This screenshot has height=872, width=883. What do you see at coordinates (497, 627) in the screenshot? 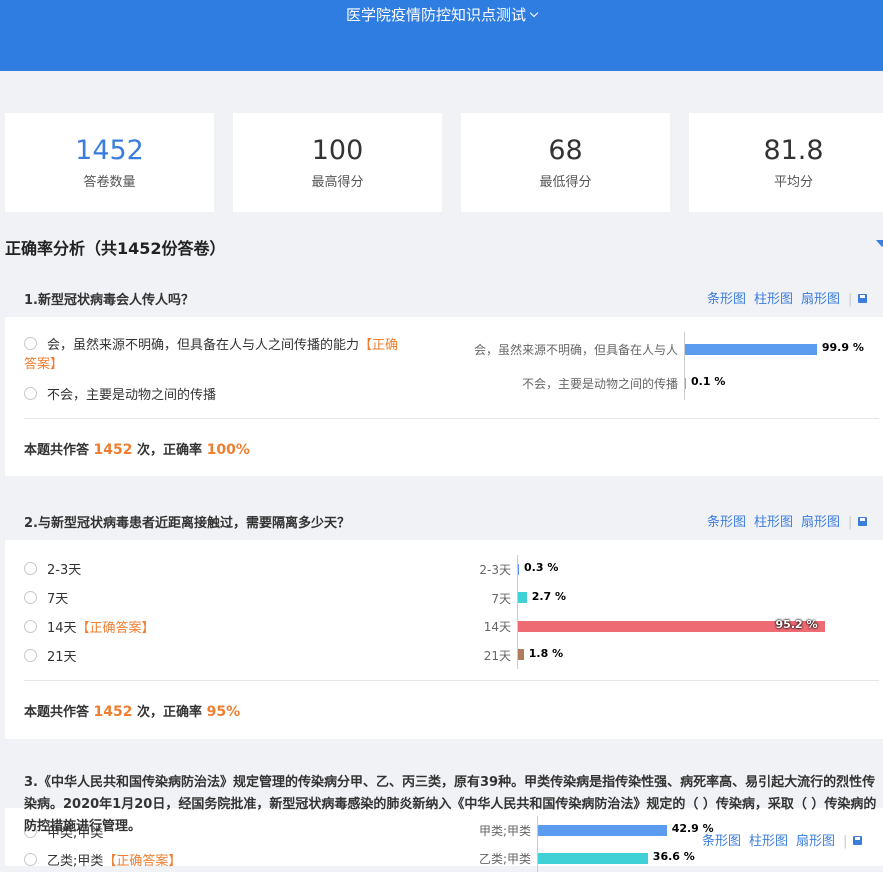
I see `axis-tick-label: 14天` at bounding box center [497, 627].